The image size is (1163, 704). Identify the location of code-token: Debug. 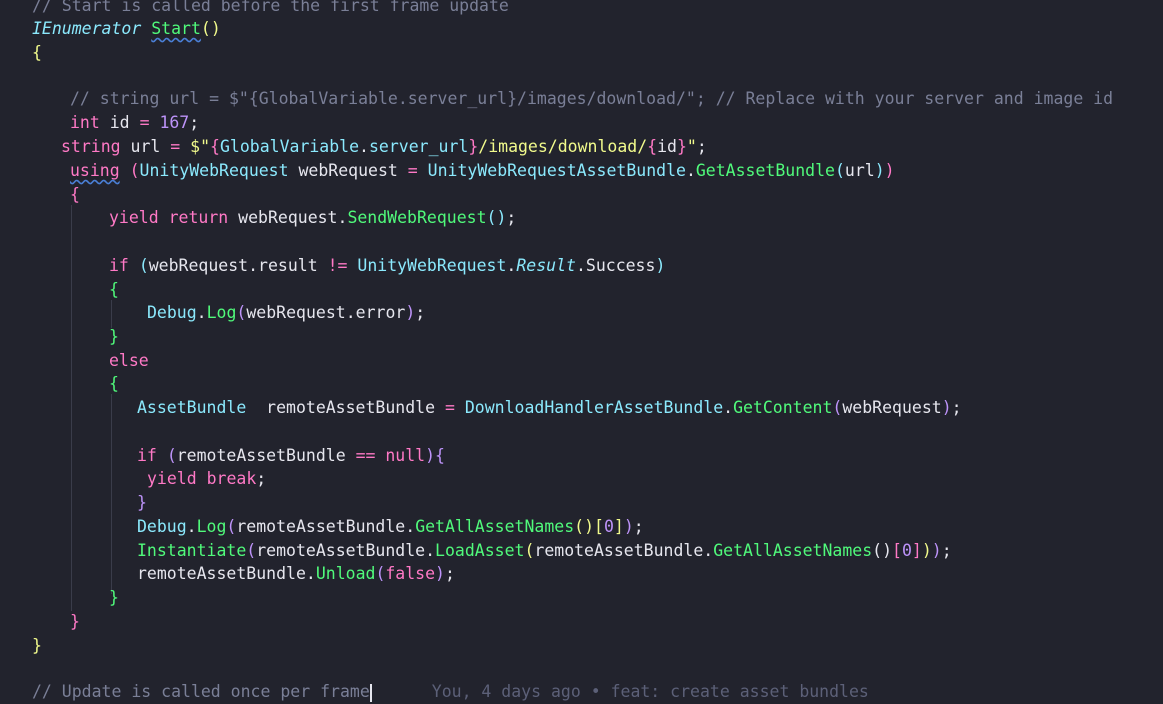
(172, 312).